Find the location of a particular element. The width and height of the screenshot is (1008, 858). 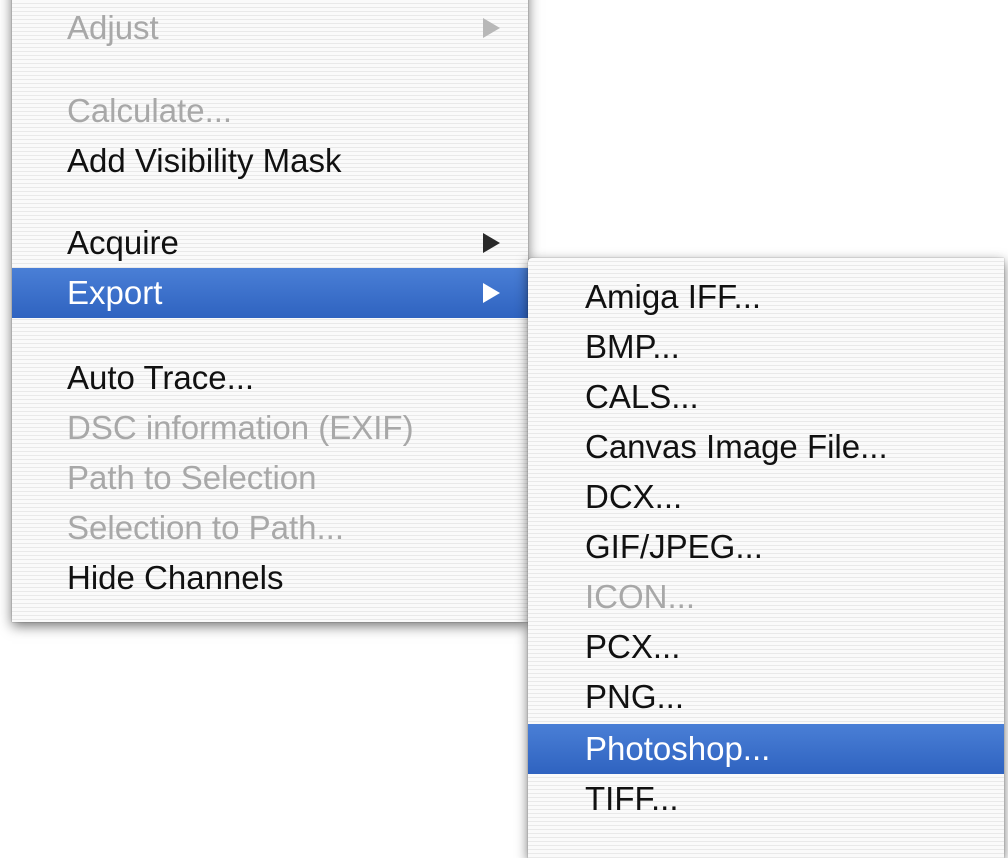

menu-item-dsc-information: DSC information (EXIF) is located at coordinates (270, 428).